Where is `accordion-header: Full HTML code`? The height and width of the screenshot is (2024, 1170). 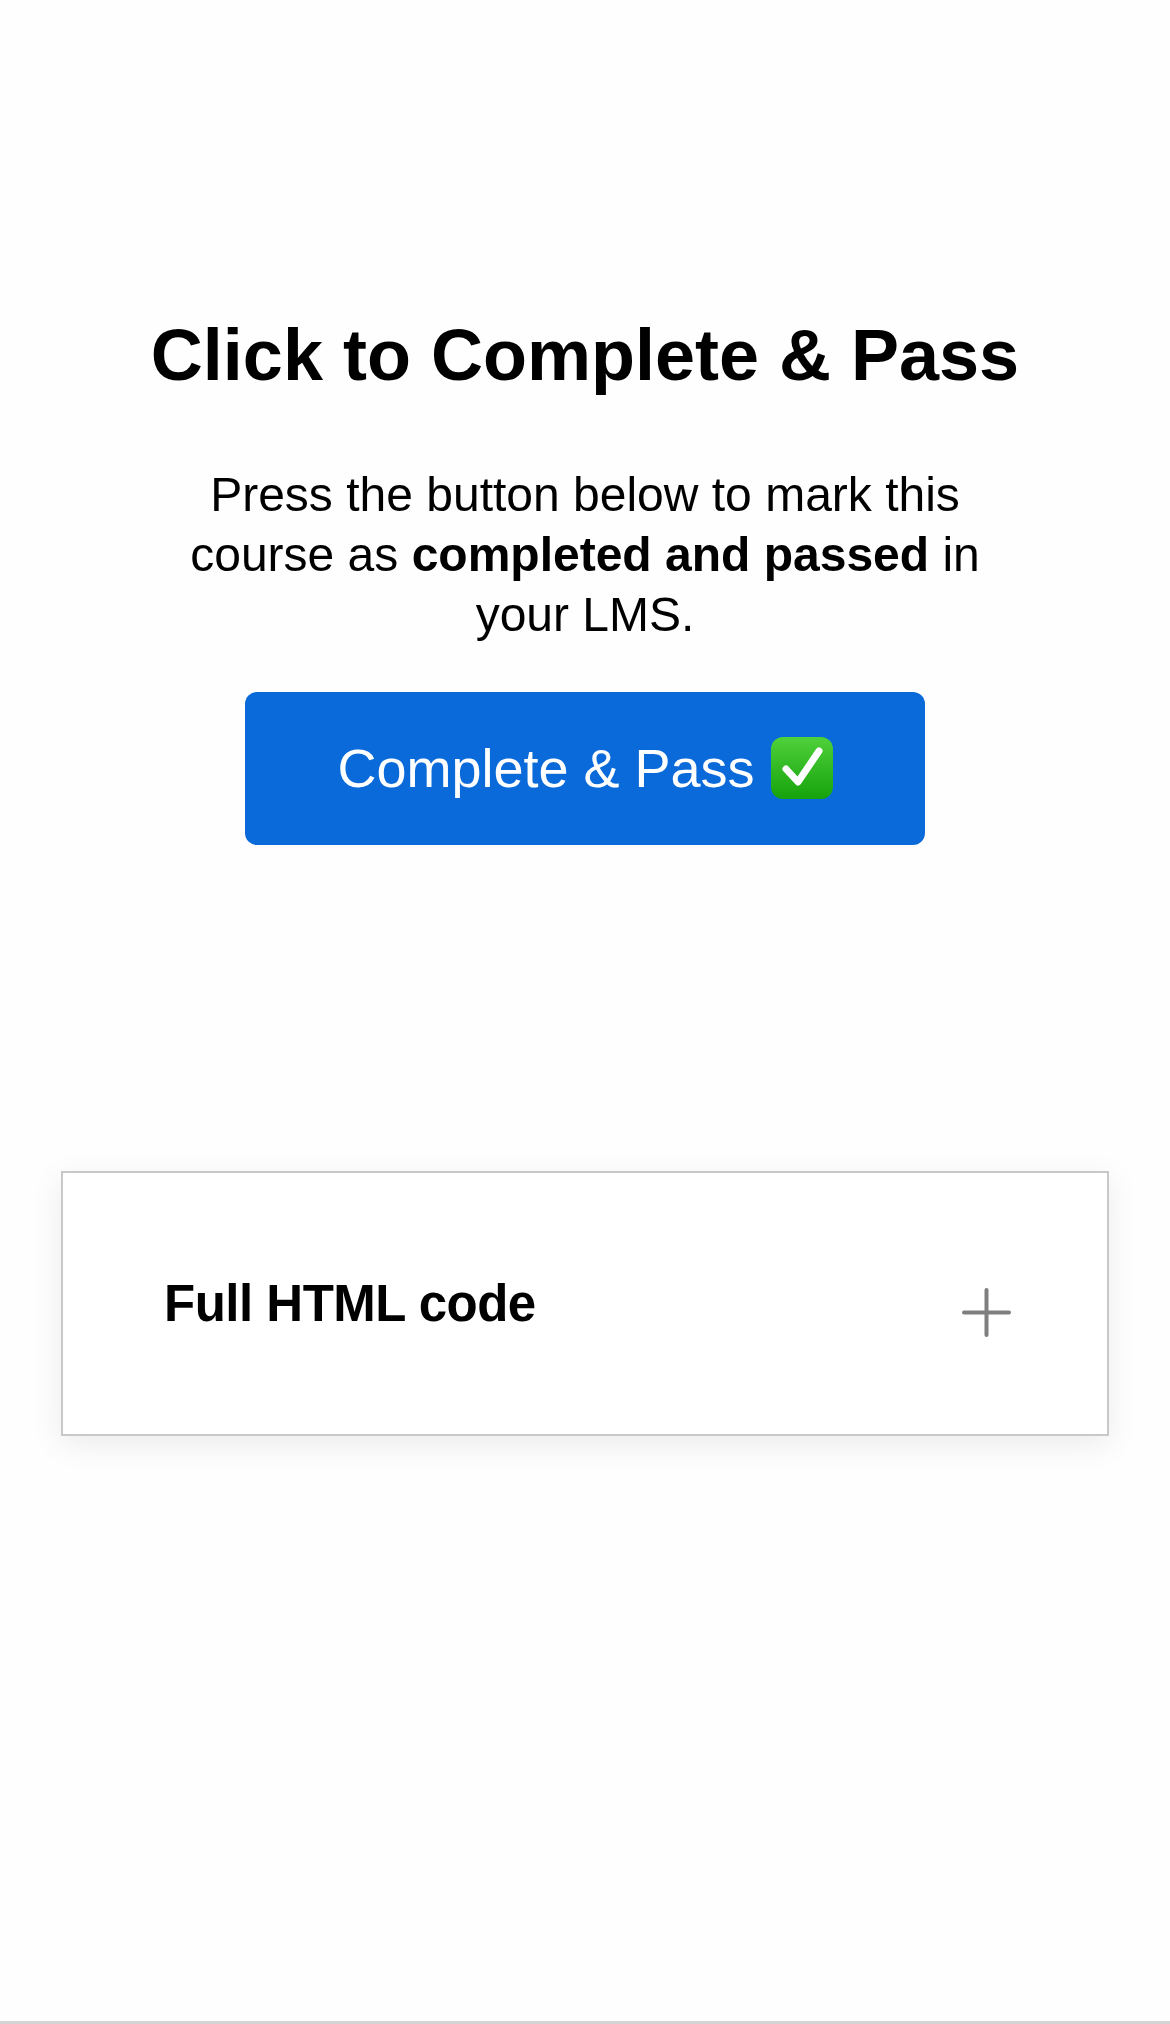 accordion-header: Full HTML code is located at coordinates (585, 1303).